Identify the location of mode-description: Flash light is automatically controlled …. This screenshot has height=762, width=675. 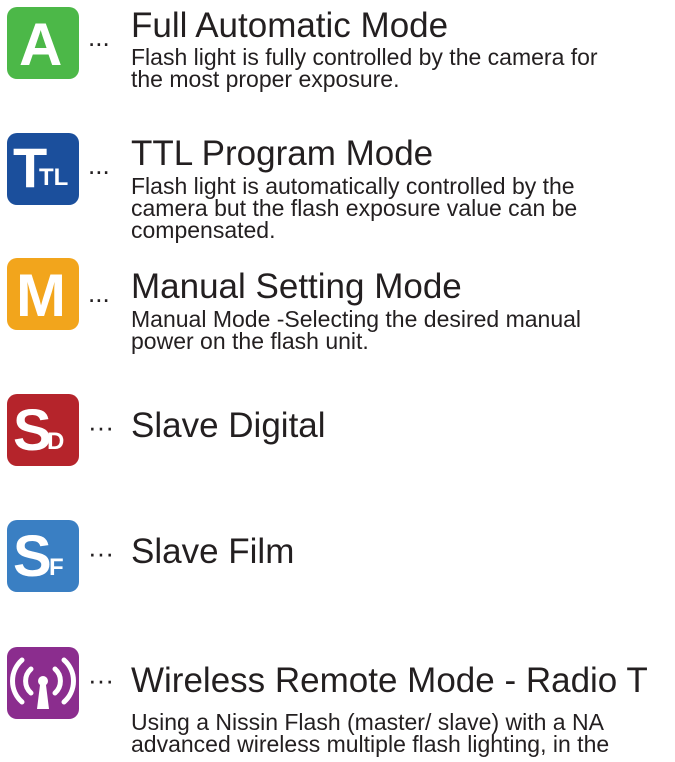
(401, 208).